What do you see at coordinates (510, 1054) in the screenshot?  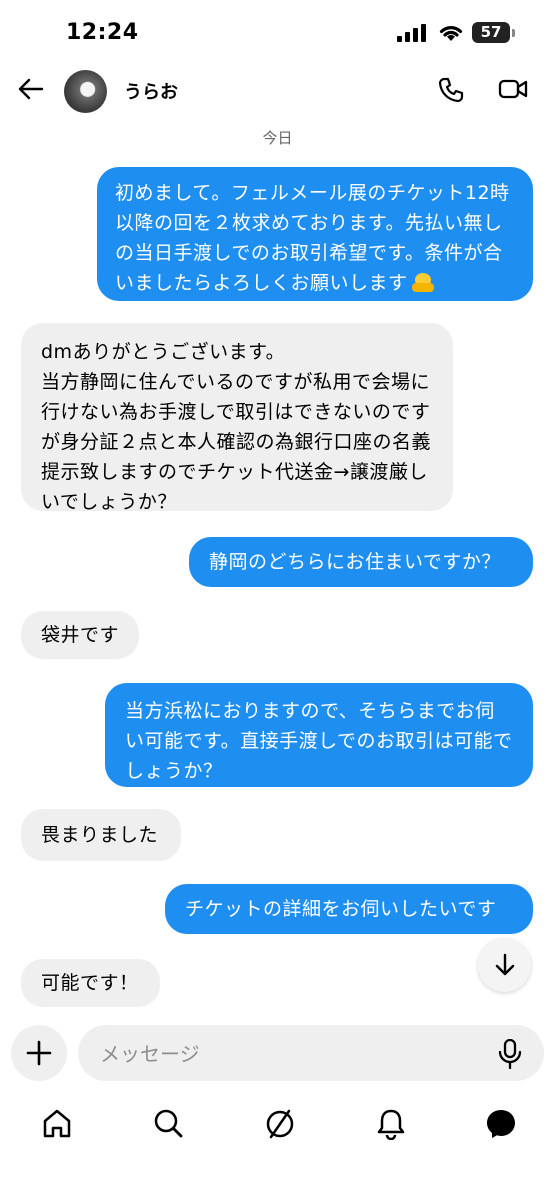 I see `microphone-icon` at bounding box center [510, 1054].